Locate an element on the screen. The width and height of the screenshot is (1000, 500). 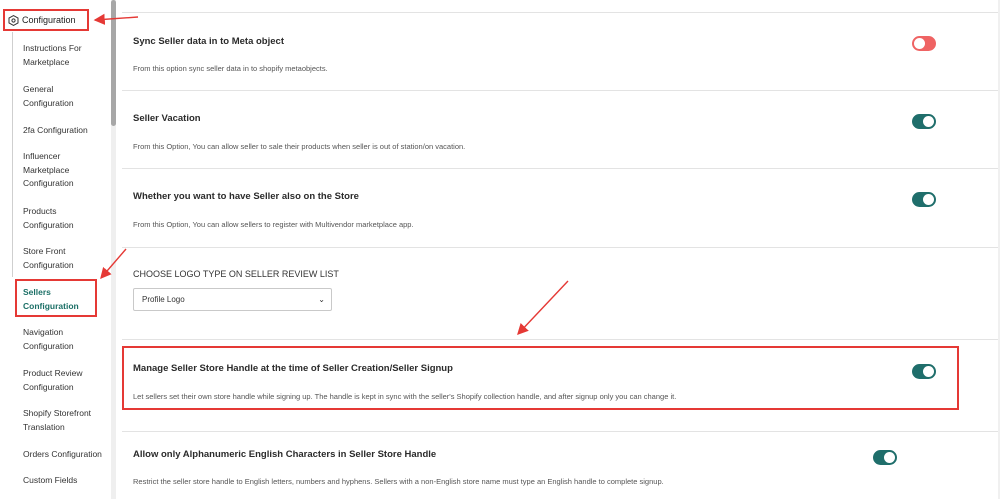
arrow-to-sellers-configuration is located at coordinates (113, 264).